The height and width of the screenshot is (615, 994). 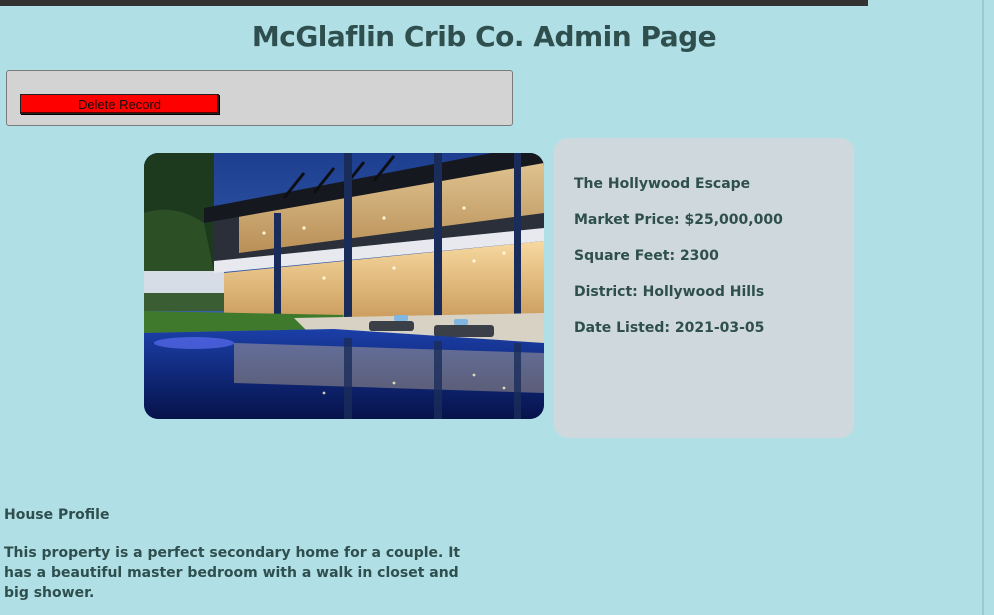 I want to click on delete-record-button: Delete Record, so click(x=119, y=104).